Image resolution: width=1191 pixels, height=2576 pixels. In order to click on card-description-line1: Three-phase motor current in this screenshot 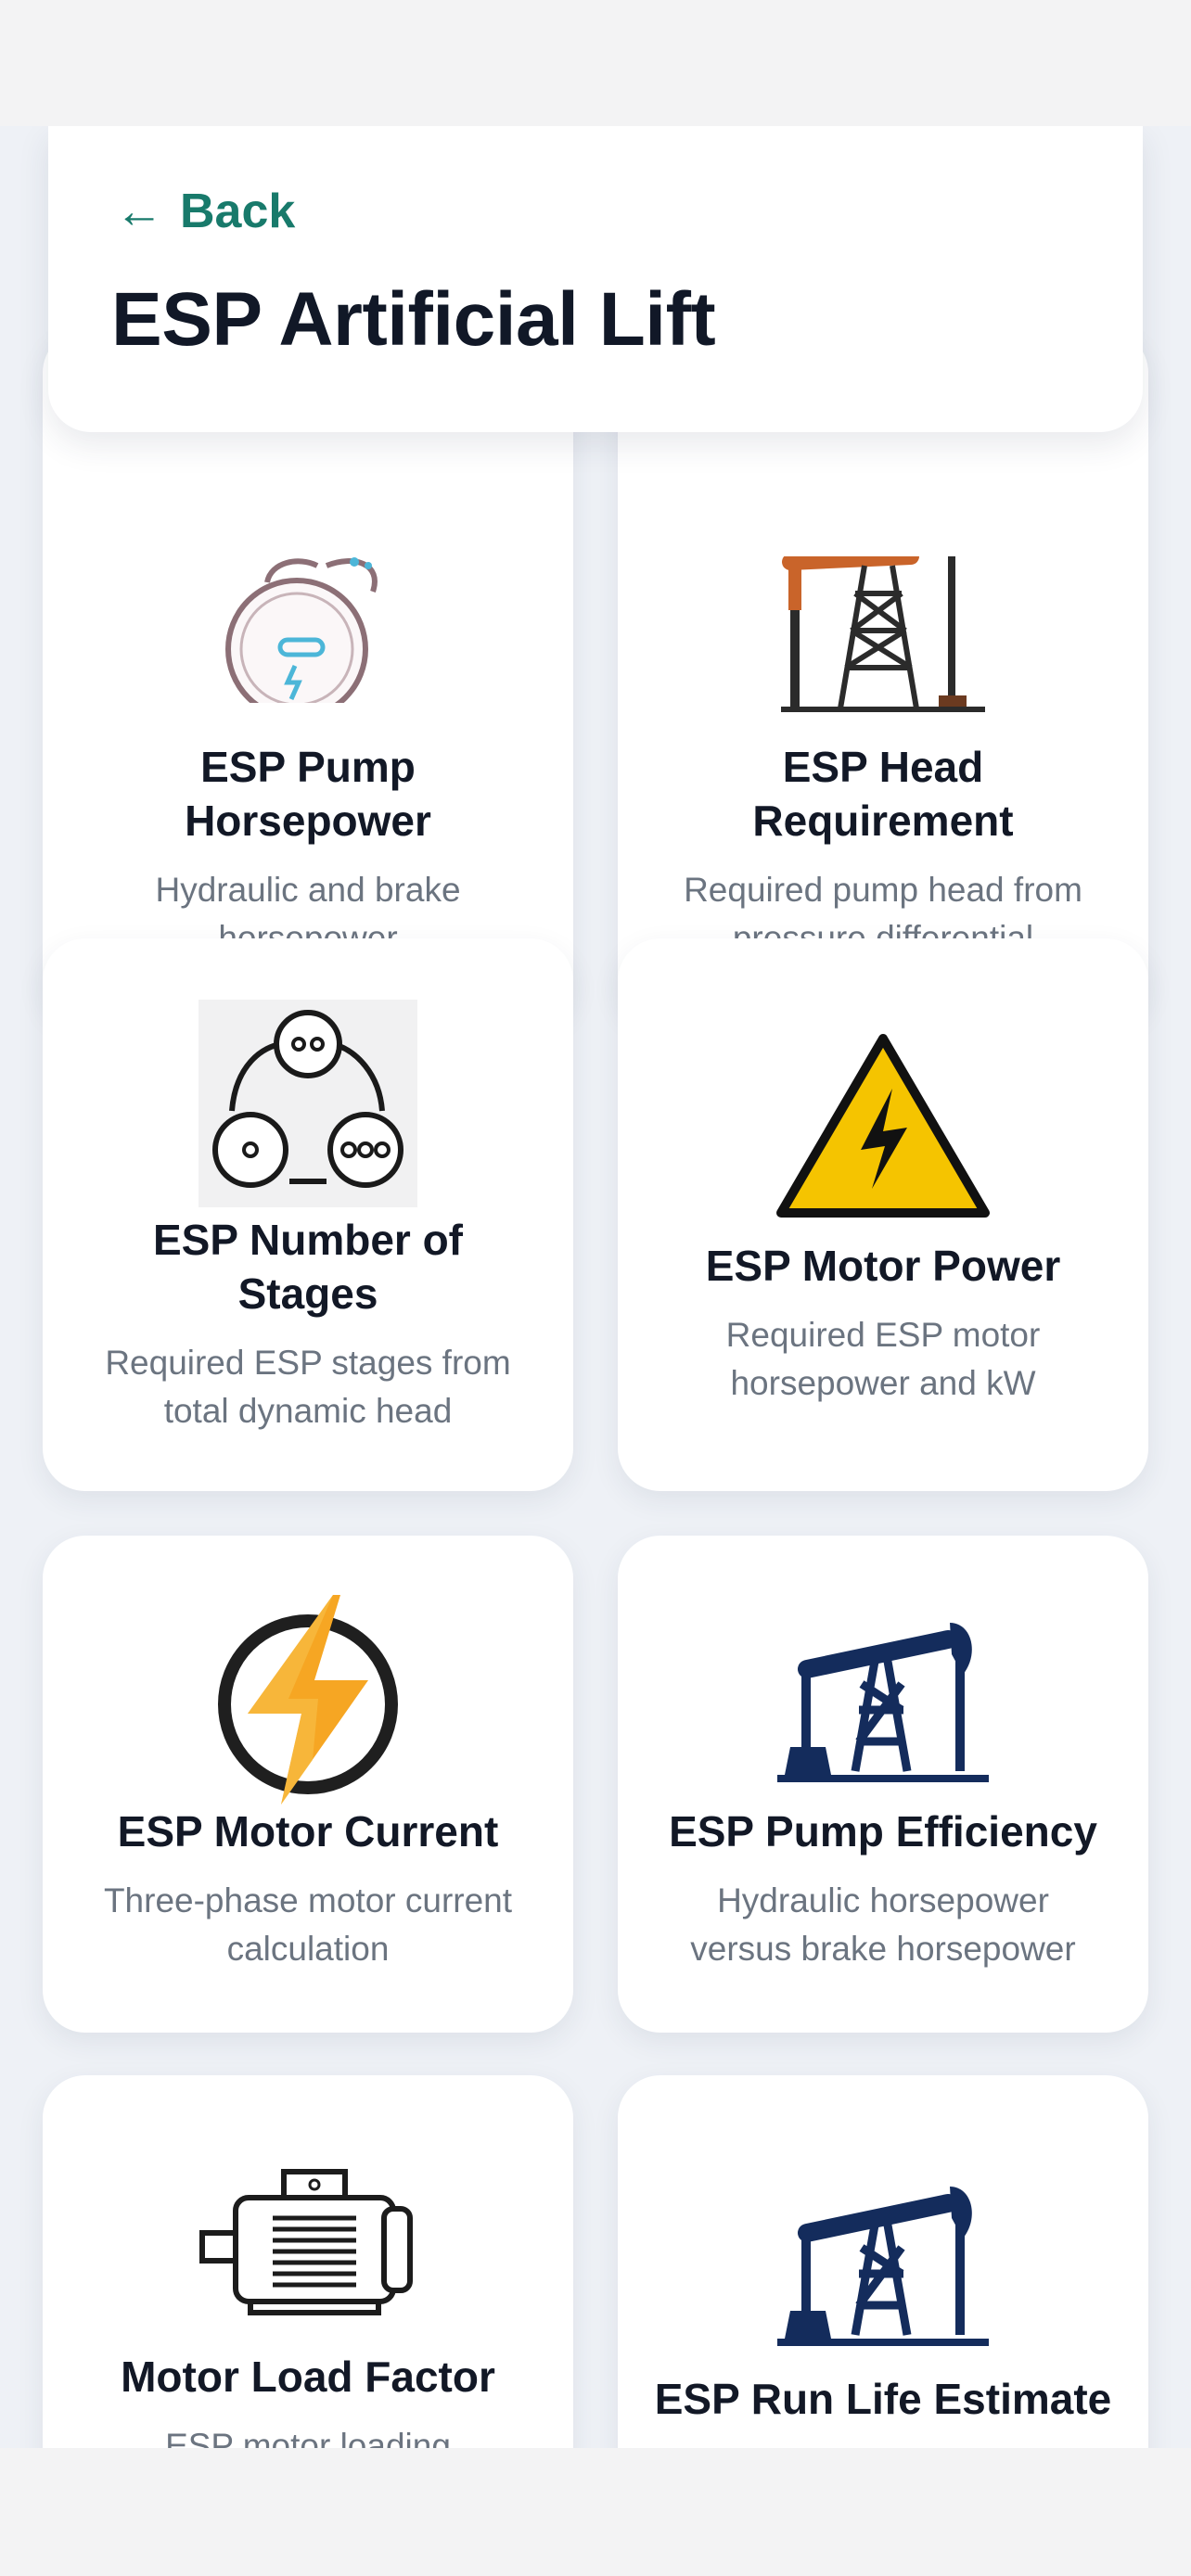, I will do `click(308, 1900)`.